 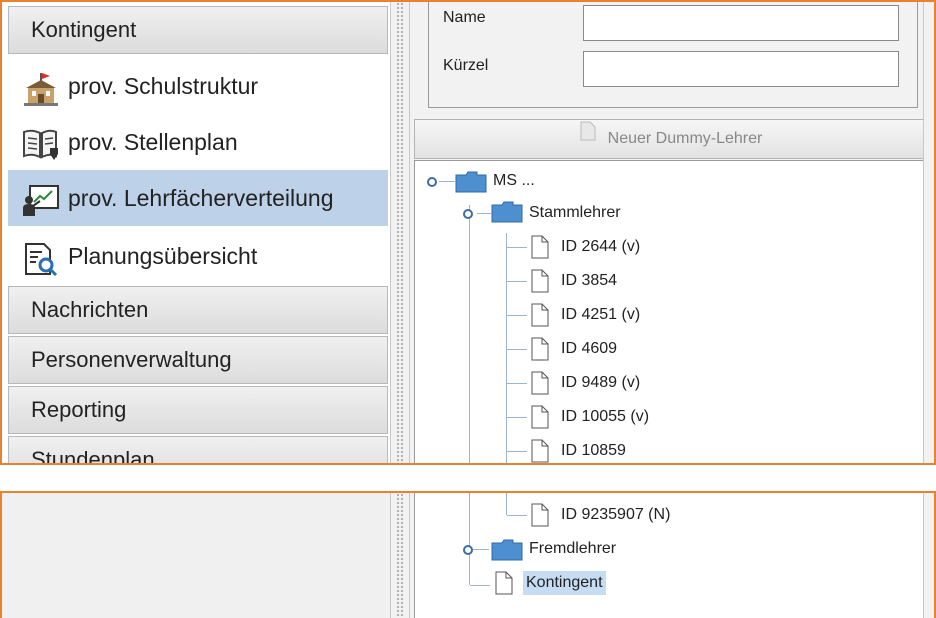 I want to click on new-dummy-teacher-button: Neuer Dummy-Lehrer, so click(x=671, y=139).